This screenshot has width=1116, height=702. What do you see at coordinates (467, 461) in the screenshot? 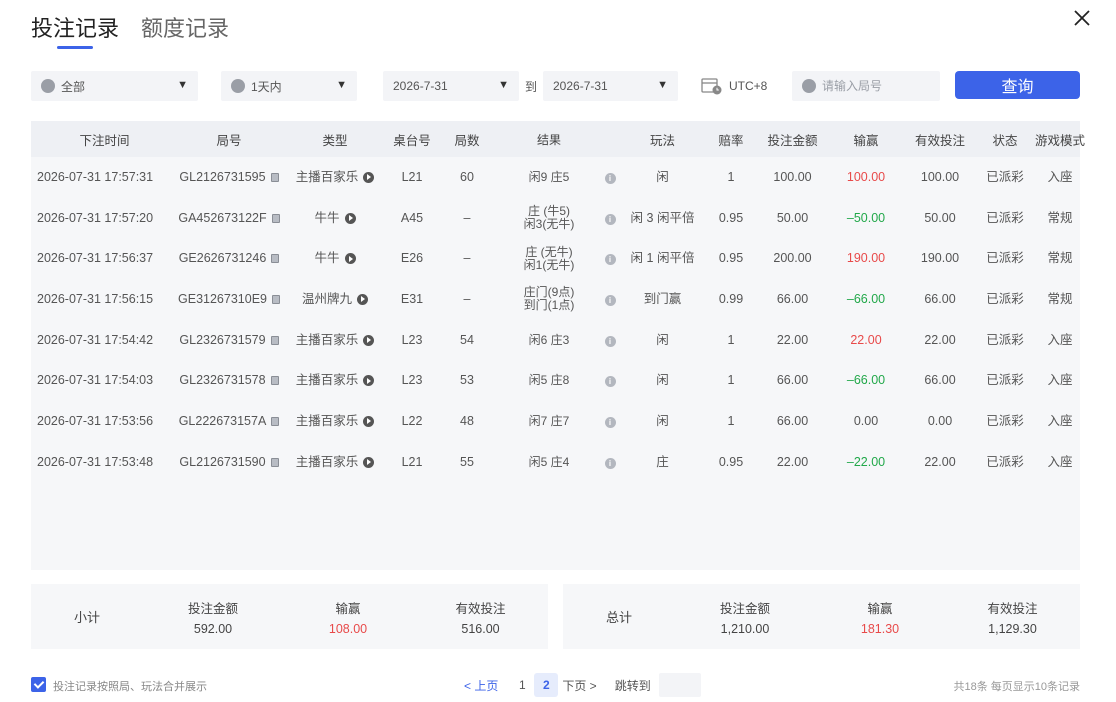
I see `cell-round-count: 55` at bounding box center [467, 461].